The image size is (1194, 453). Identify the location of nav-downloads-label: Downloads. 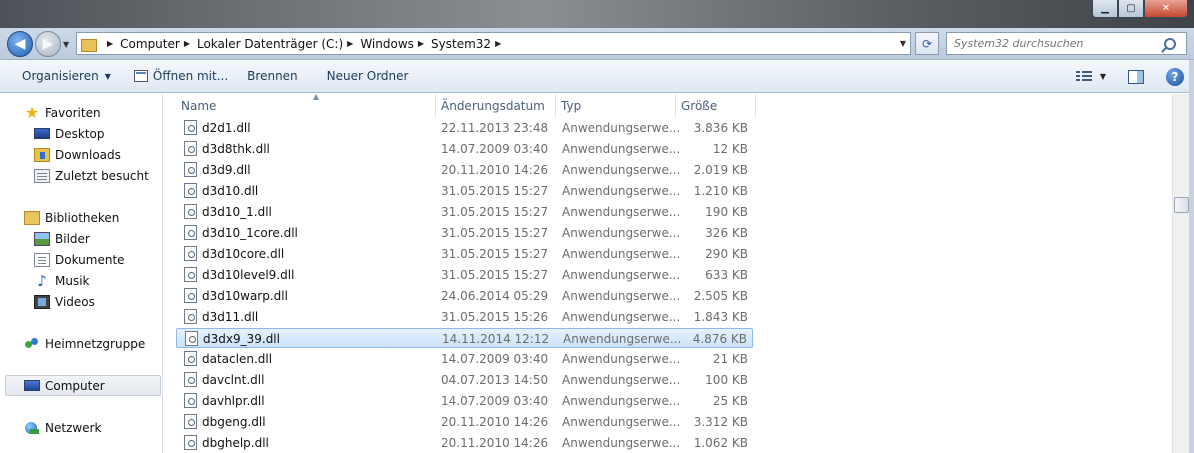
(88, 154).